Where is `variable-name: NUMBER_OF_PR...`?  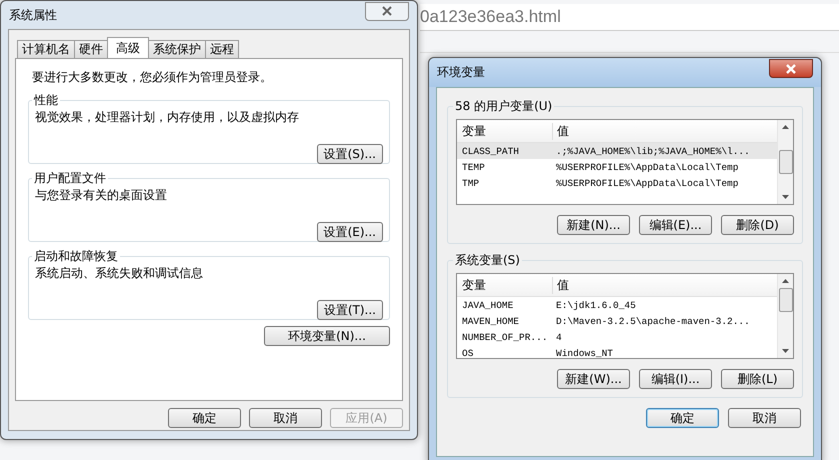 variable-name: NUMBER_OF_PR... is located at coordinates (505, 337).